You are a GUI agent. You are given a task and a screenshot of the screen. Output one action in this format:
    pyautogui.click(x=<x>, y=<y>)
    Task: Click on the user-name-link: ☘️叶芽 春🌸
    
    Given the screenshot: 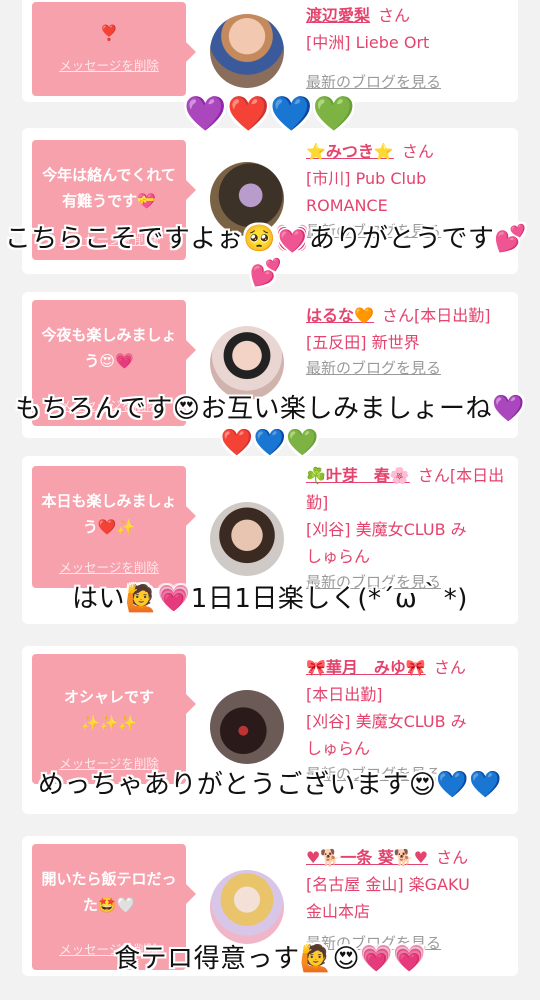 What is the action you would take?
    pyautogui.click(x=358, y=475)
    